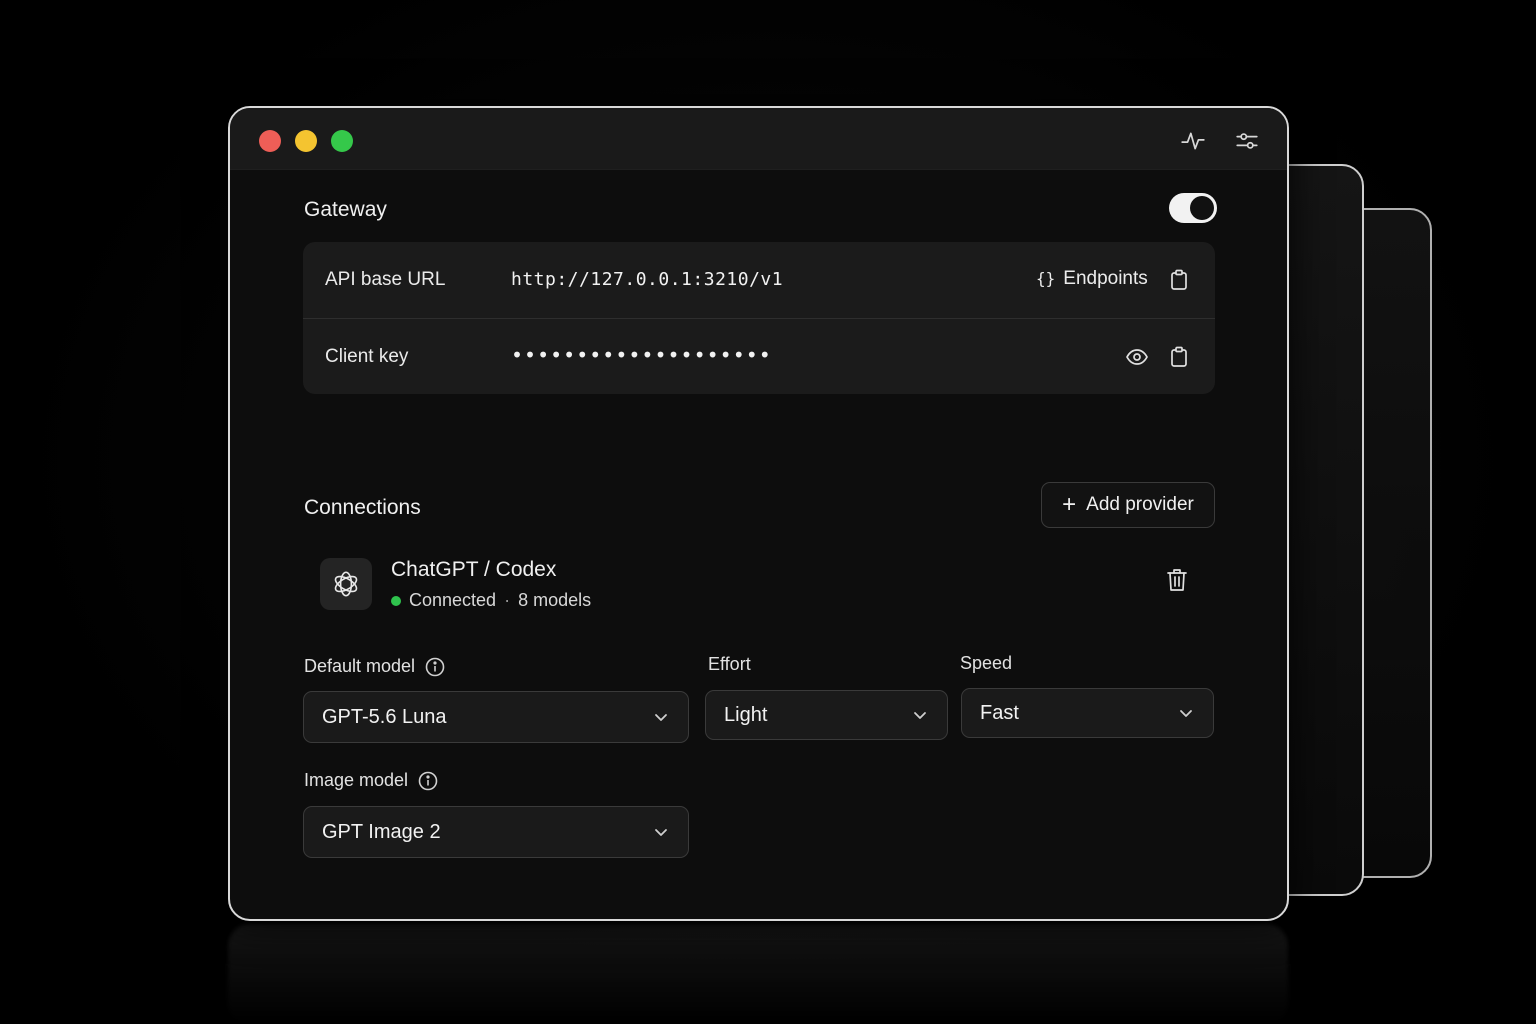 This screenshot has width=1536, height=1024. What do you see at coordinates (1177, 580) in the screenshot?
I see `trash-icon` at bounding box center [1177, 580].